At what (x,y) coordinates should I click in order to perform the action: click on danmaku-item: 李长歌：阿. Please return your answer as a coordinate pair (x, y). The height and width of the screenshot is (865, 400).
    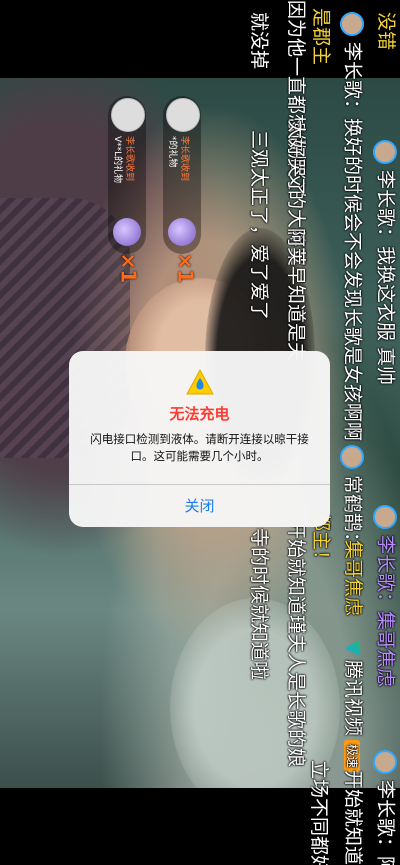
    Looking at the image, I should click on (385, 807).